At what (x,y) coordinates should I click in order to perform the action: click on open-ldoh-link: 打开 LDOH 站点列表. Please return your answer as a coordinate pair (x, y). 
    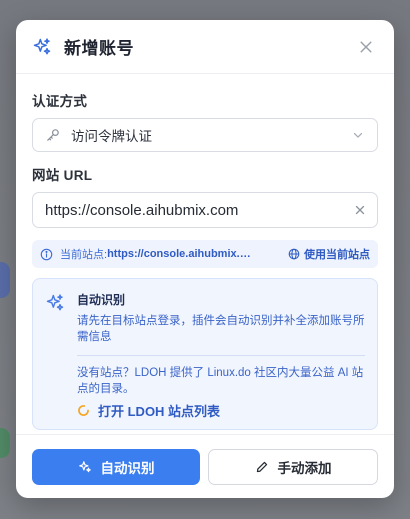
    Looking at the image, I should click on (221, 410).